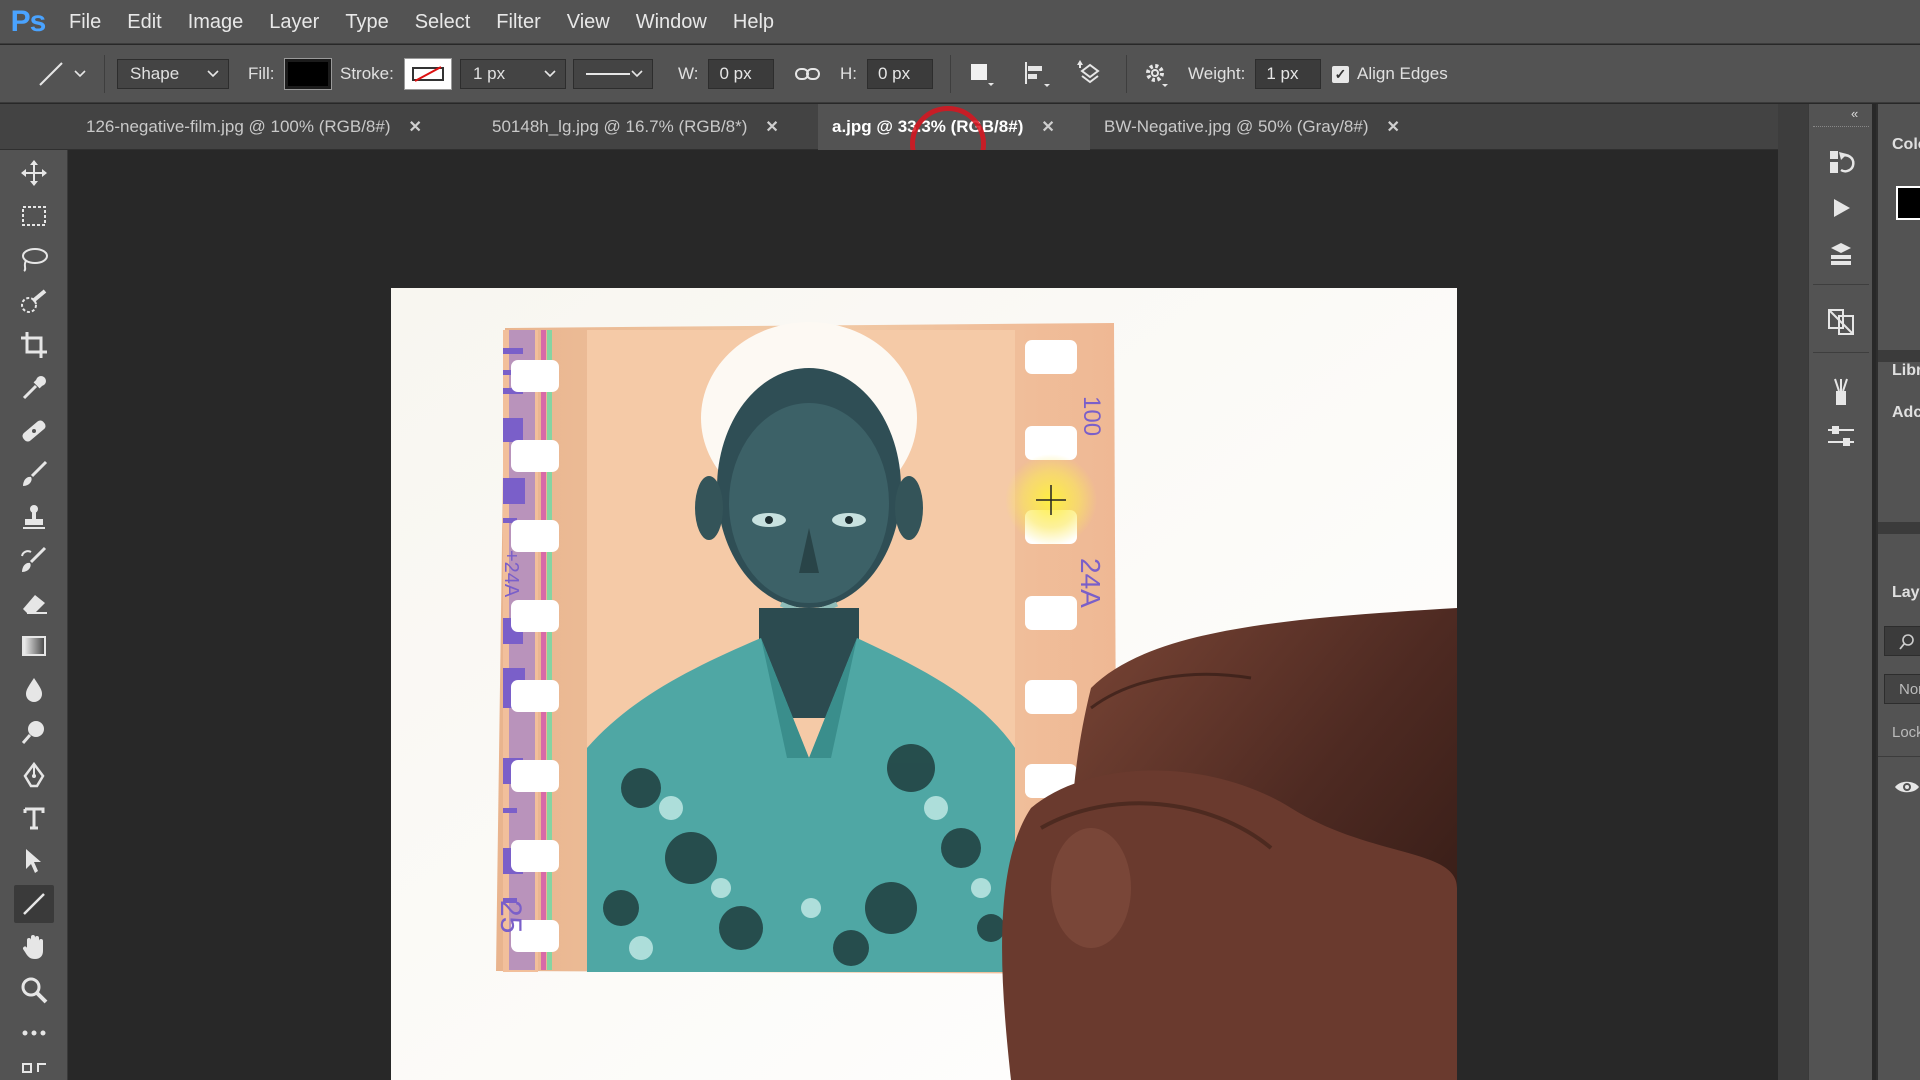 The width and height of the screenshot is (1920, 1080). What do you see at coordinates (1156, 74) in the screenshot?
I see `gear-icon` at bounding box center [1156, 74].